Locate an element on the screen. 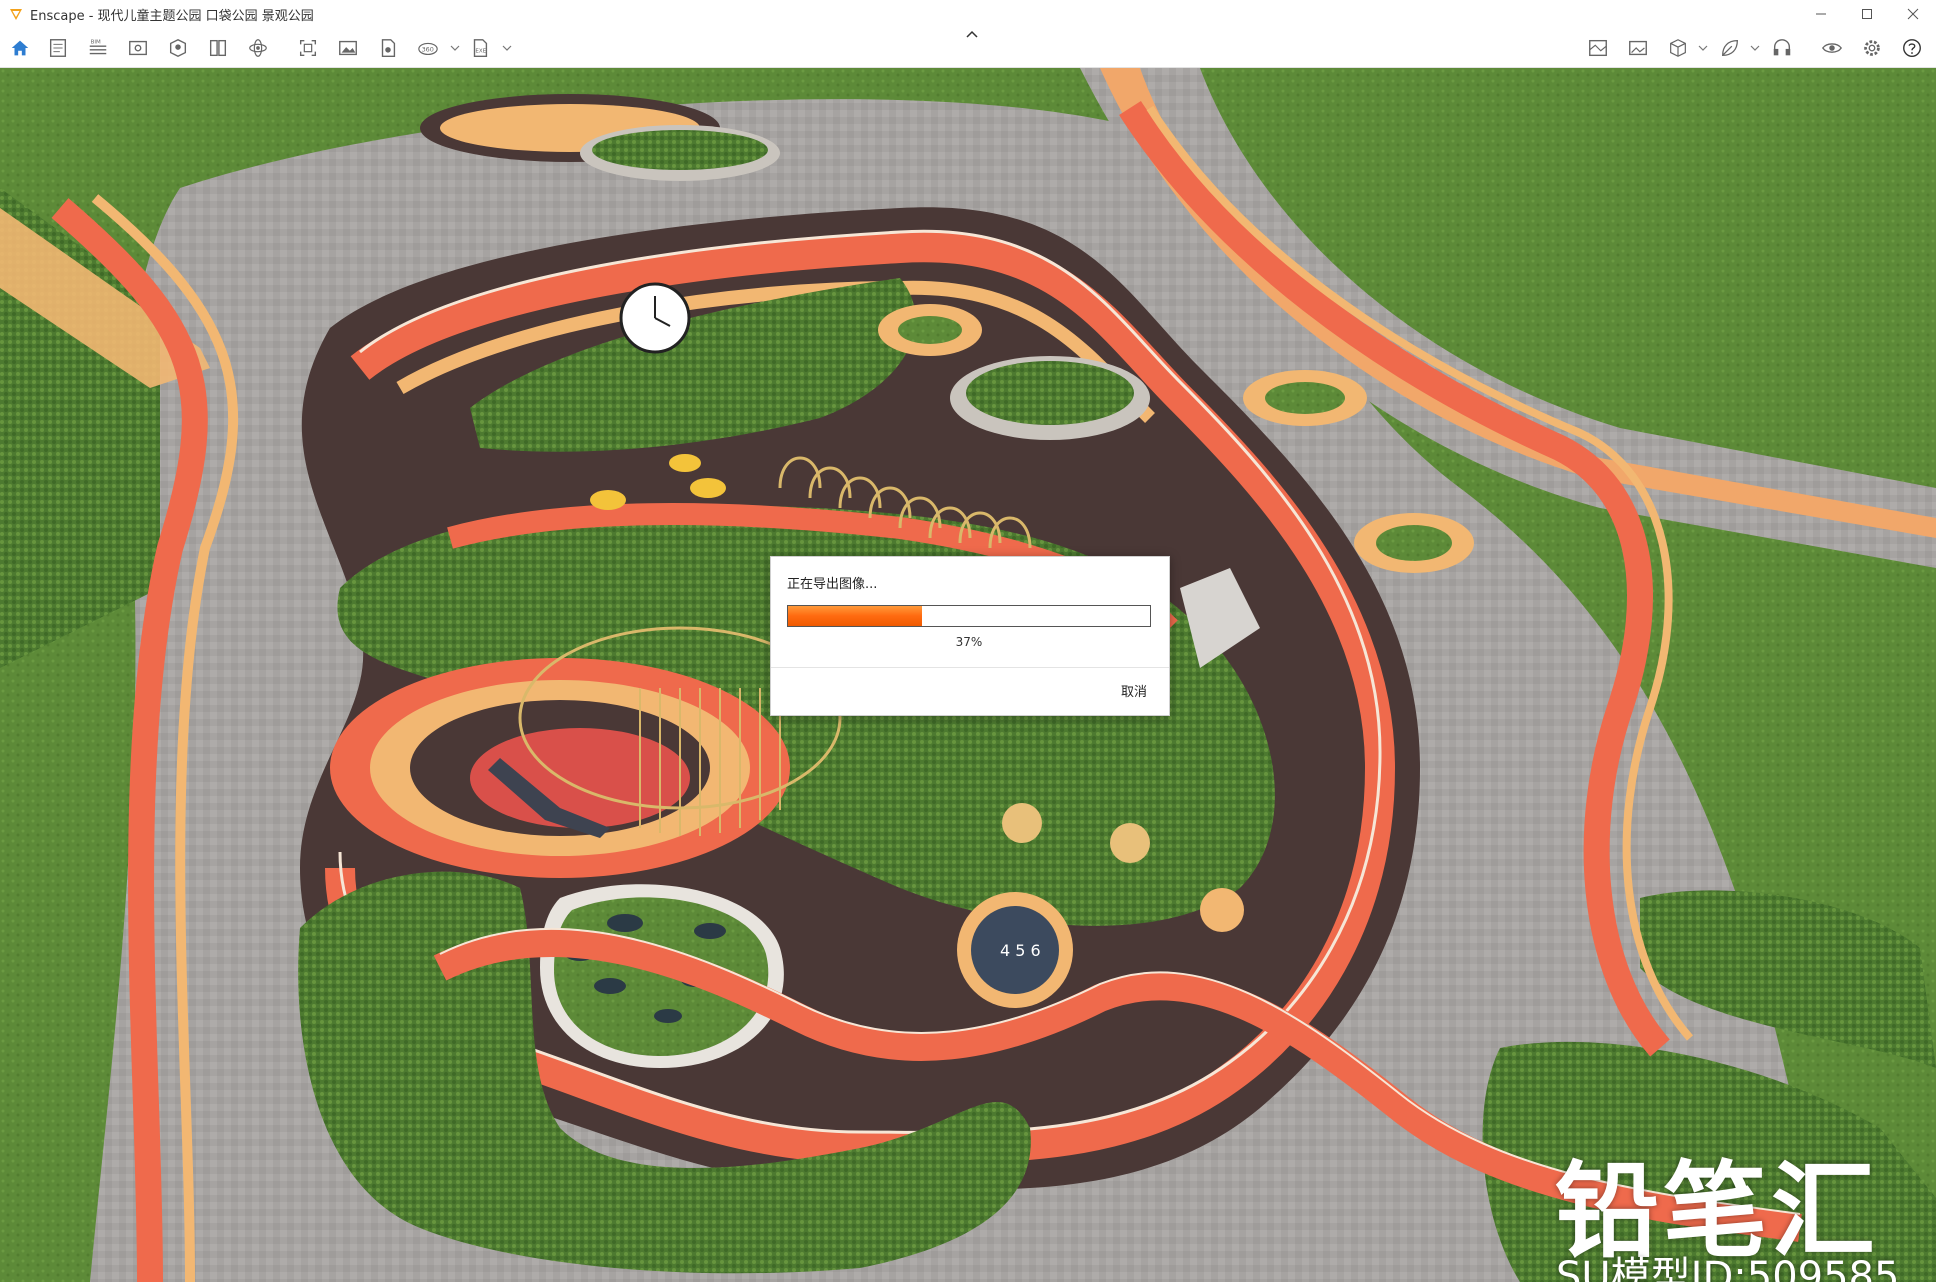 Image resolution: width=1936 pixels, height=1282 pixels. maximize-icon is located at coordinates (1867, 14).